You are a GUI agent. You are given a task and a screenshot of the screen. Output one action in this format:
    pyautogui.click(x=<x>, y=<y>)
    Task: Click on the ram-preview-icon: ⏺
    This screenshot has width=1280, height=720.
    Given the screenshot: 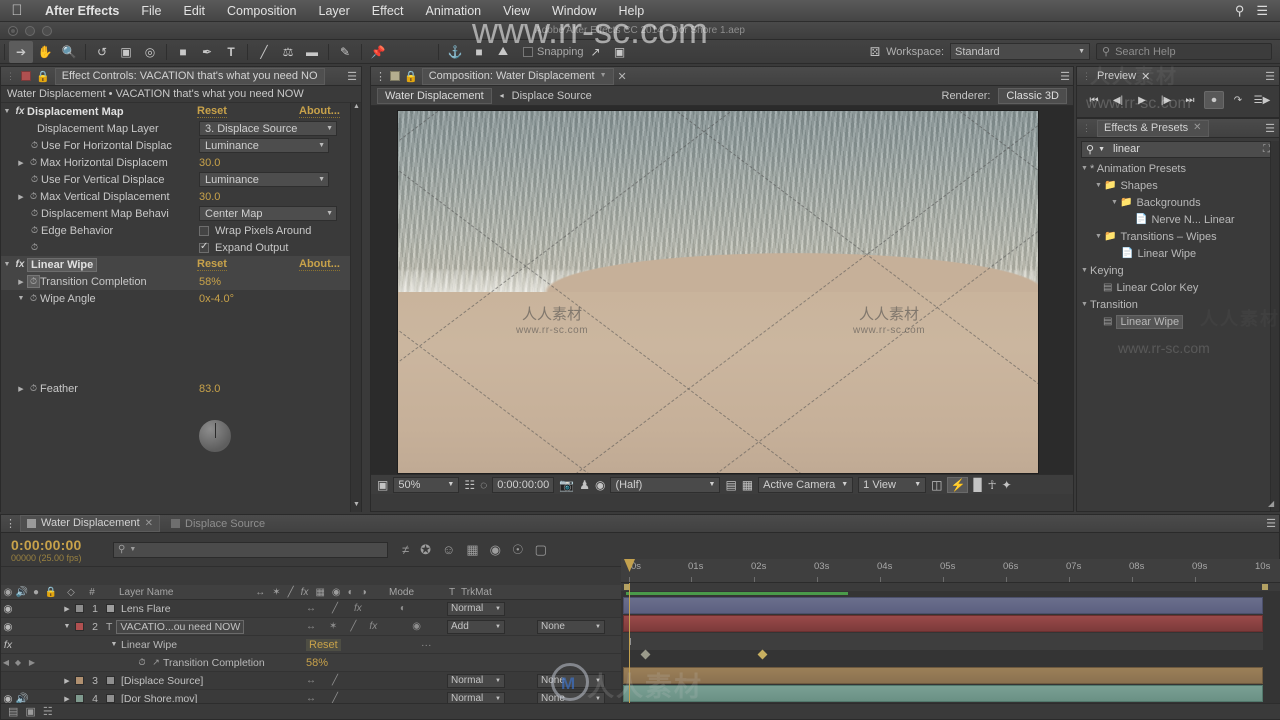 What is the action you would take?
    pyautogui.click(x=1214, y=100)
    